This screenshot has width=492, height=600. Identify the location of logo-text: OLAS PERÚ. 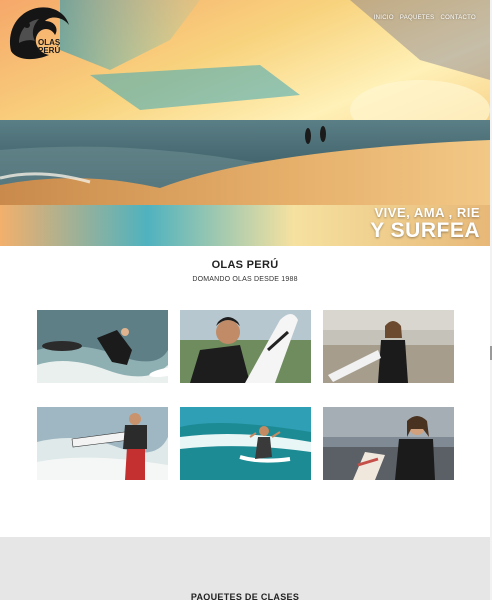
(49, 47).